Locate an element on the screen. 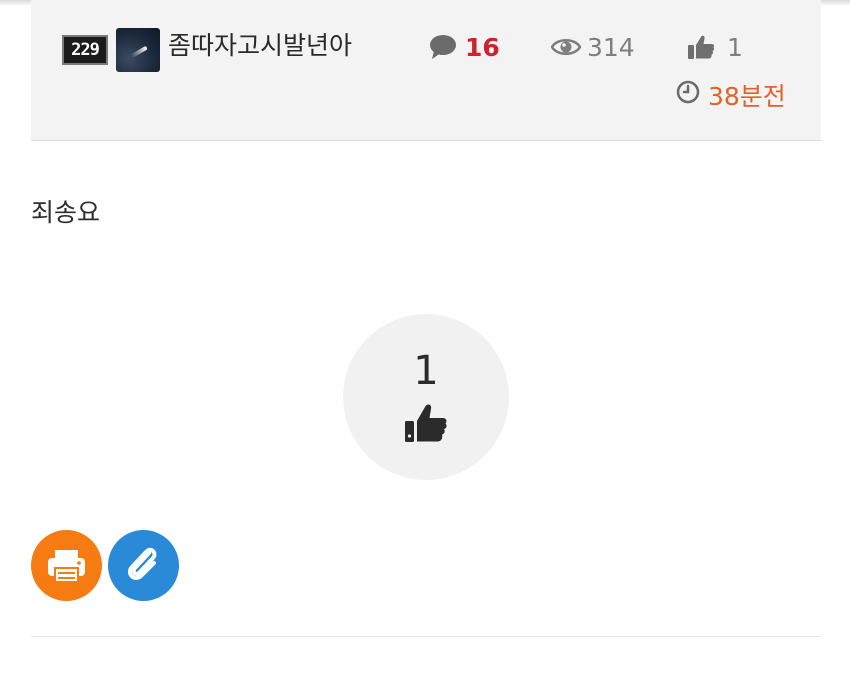  level-badge: 229 is located at coordinates (85, 50).